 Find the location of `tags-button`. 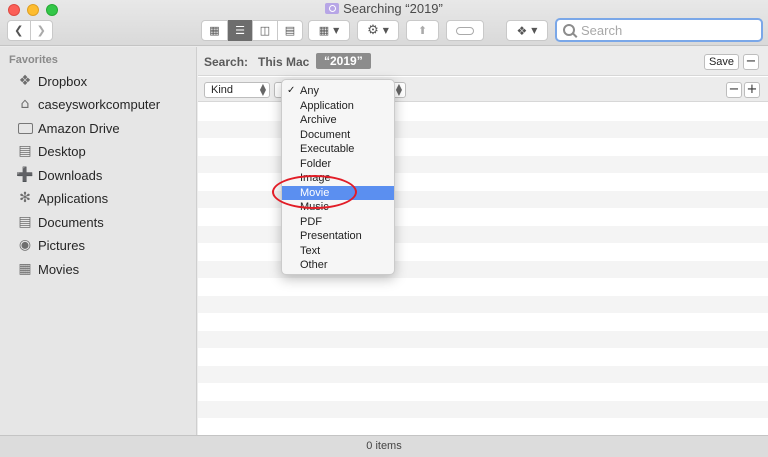

tags-button is located at coordinates (465, 30).